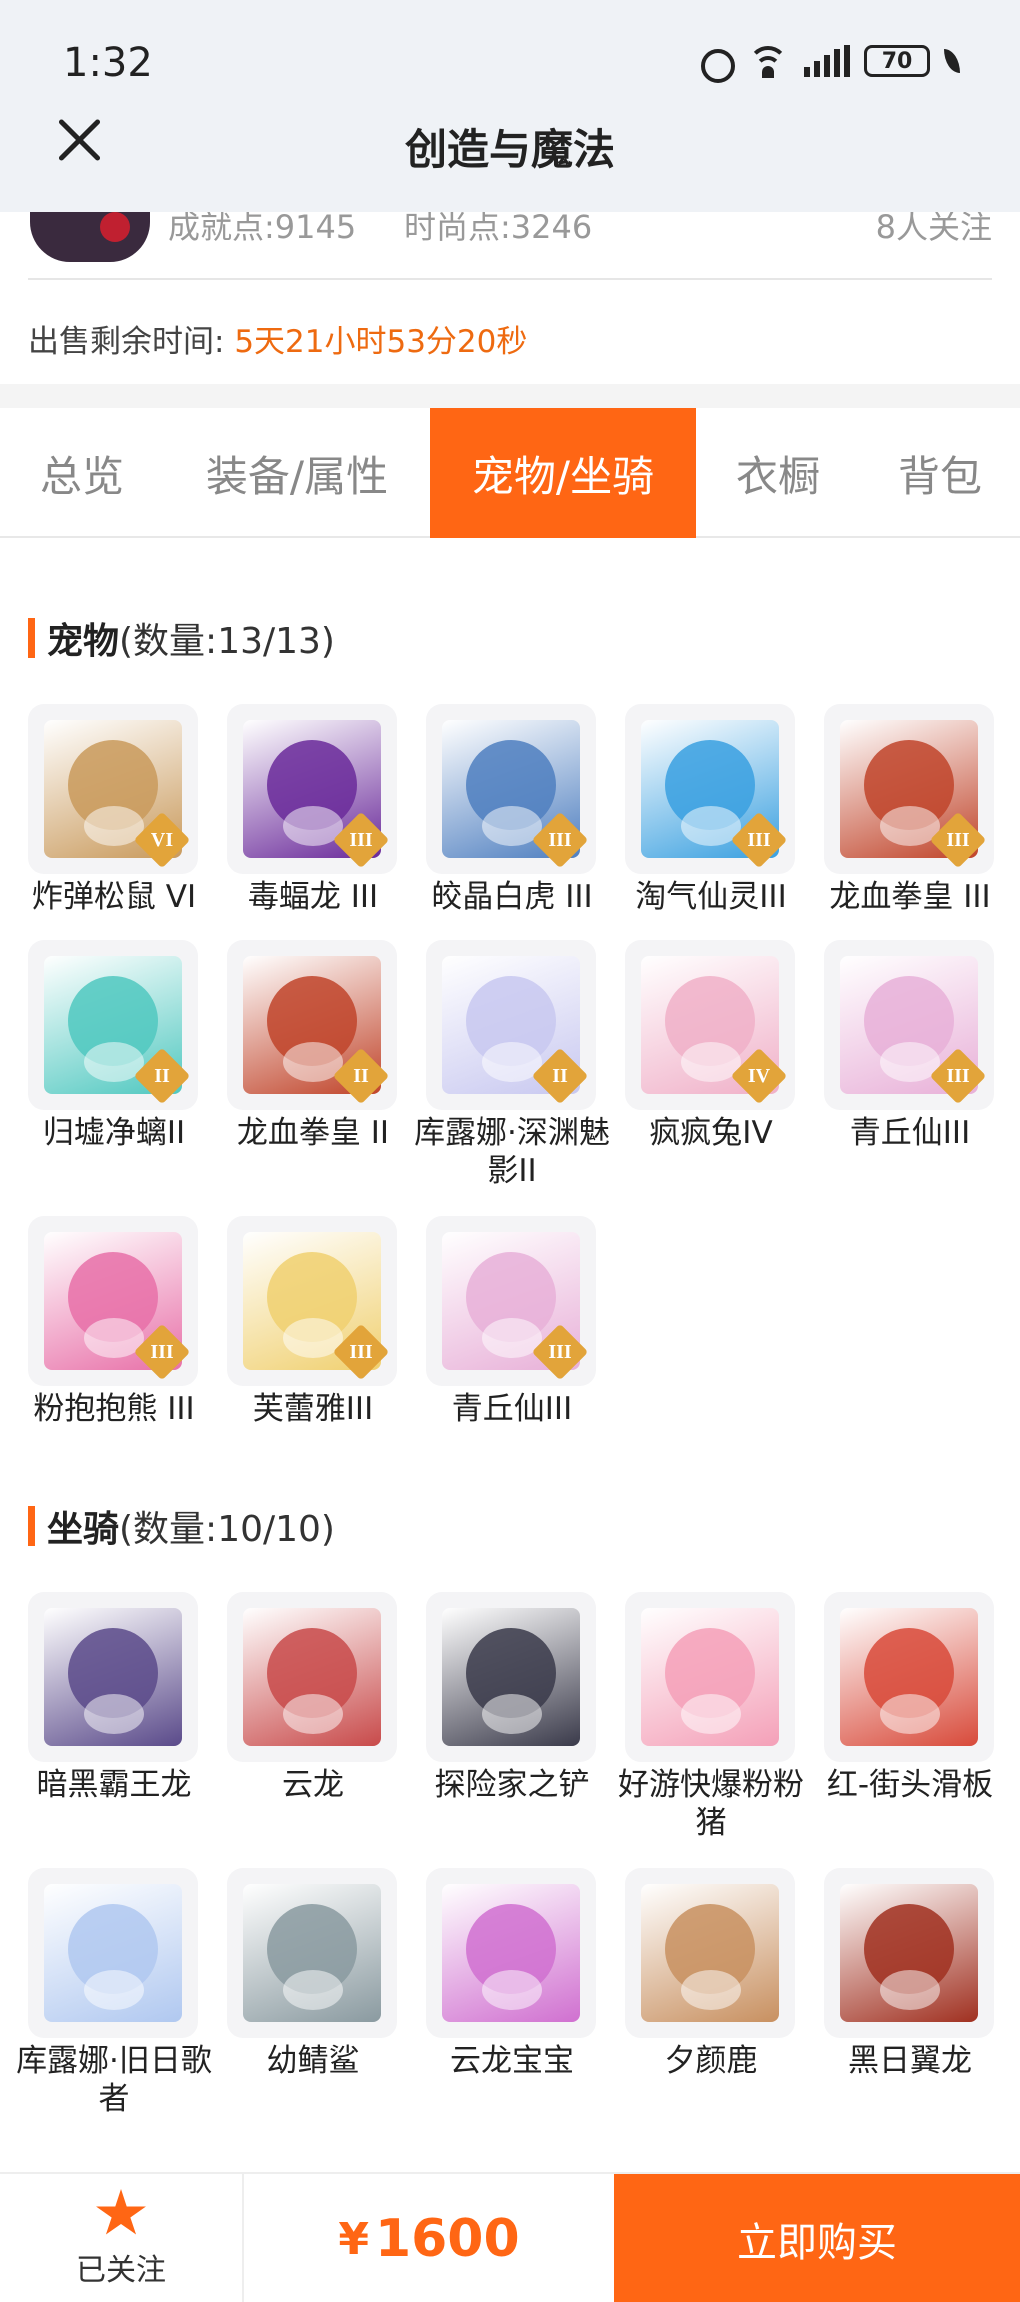 Image resolution: width=1020 pixels, height=2302 pixels. Describe the element at coordinates (910, 2061) in the screenshot. I see `item-name: 黑日翼龙` at that location.